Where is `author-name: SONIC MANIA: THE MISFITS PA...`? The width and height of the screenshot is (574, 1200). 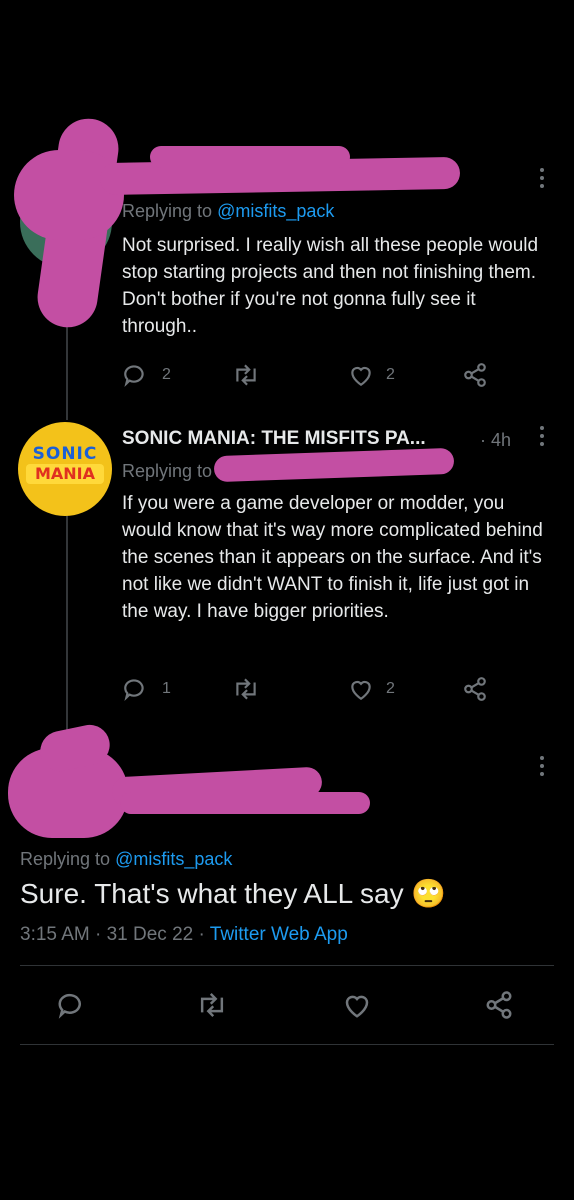 author-name: SONIC MANIA: THE MISFITS PA... is located at coordinates (274, 439).